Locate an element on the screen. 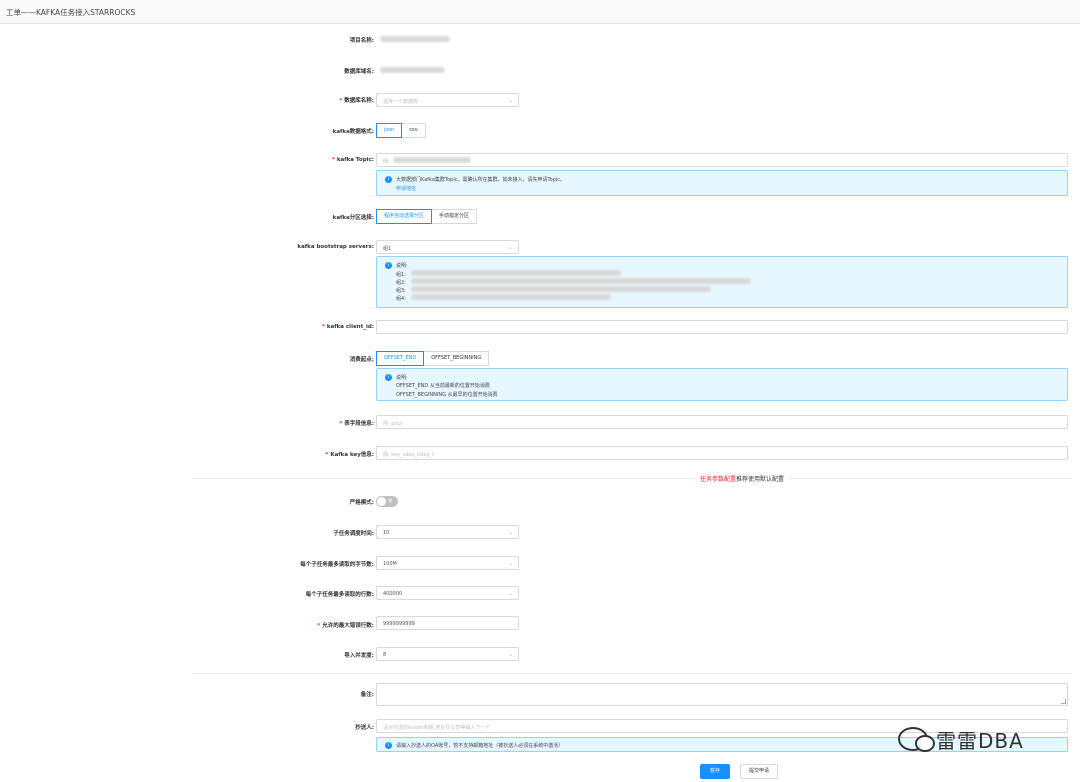 This screenshot has height=782, width=1080. resize-handle is located at coordinates (1063, 701).